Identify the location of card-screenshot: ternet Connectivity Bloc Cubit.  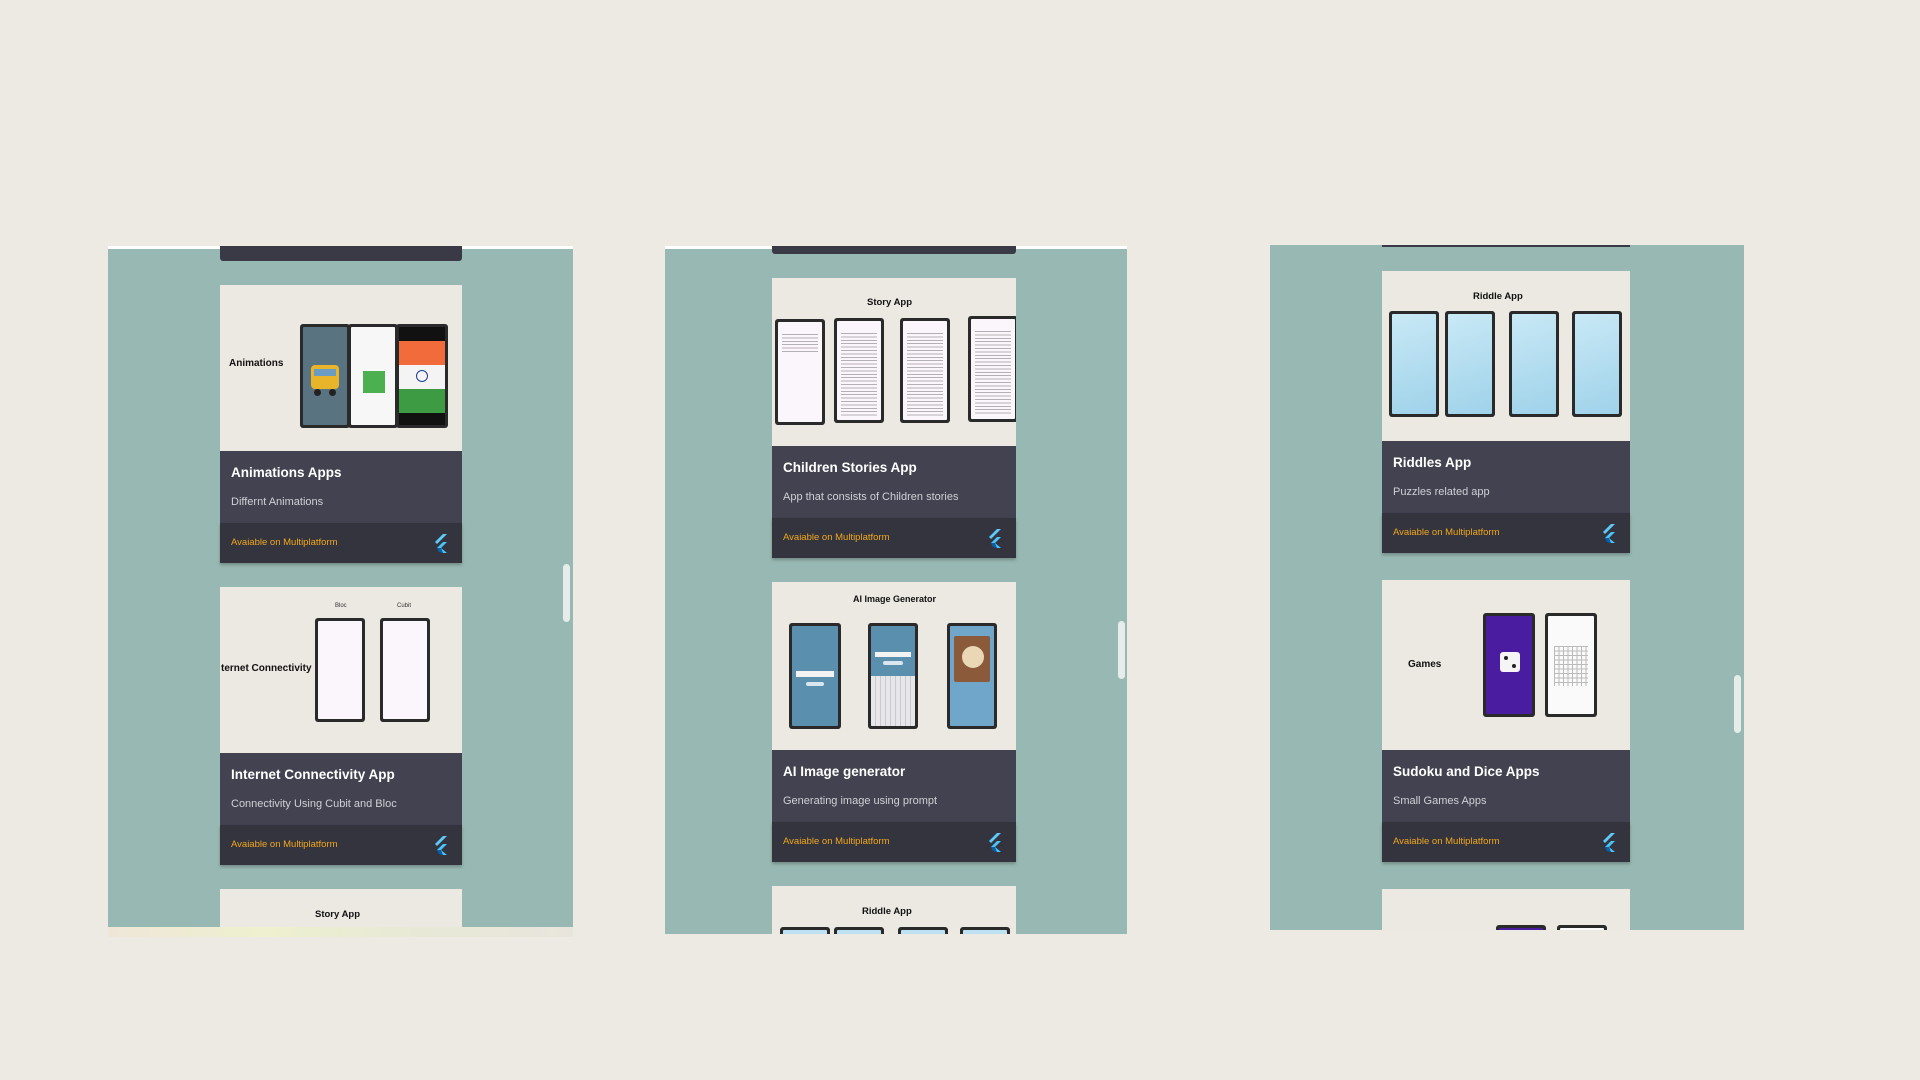
(341, 670).